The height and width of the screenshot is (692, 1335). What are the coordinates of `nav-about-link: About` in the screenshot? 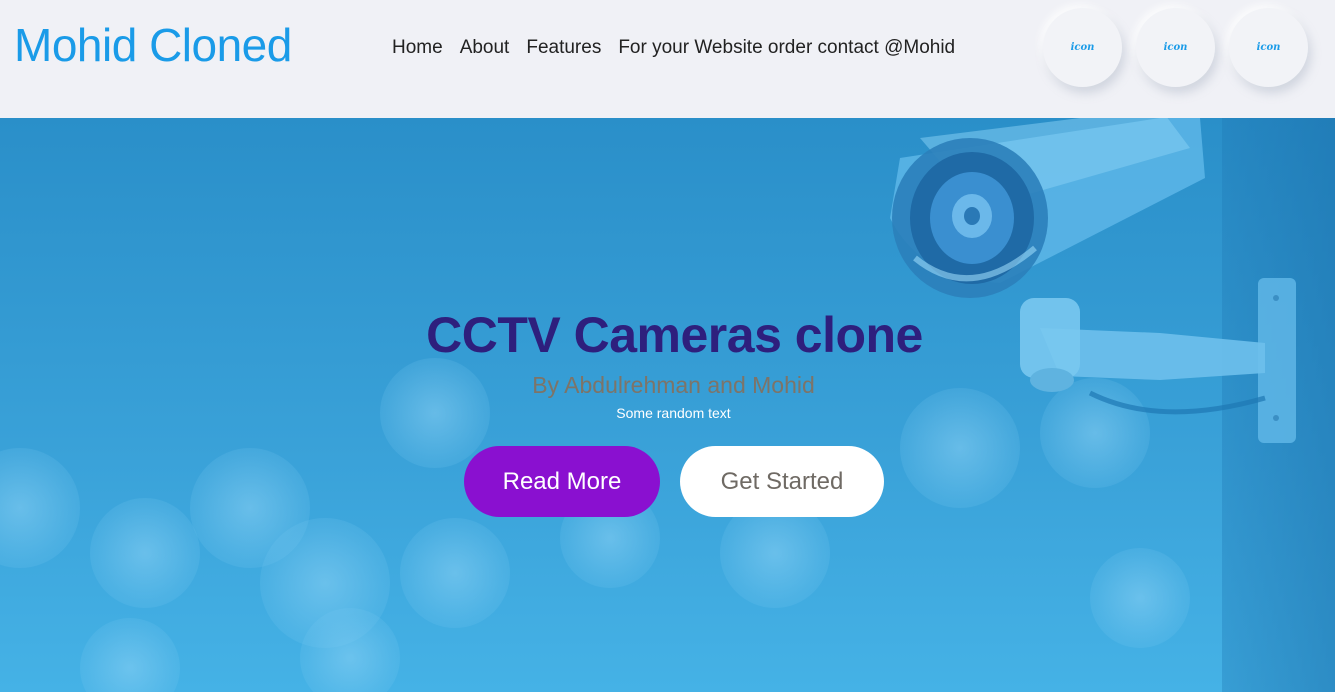 It's located at (485, 48).